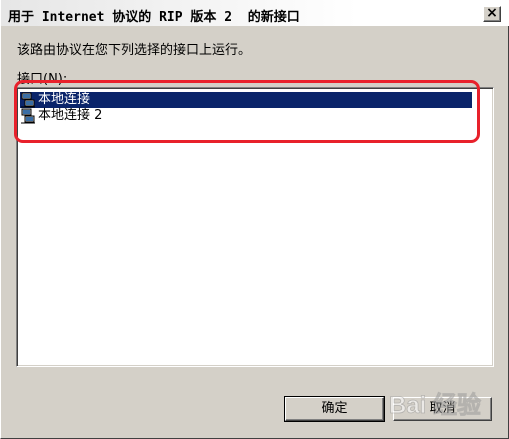  Describe the element at coordinates (154, 17) in the screenshot. I see `window-title: 用于 Internet 协议的 RIP 版本 2 的新接口` at that location.